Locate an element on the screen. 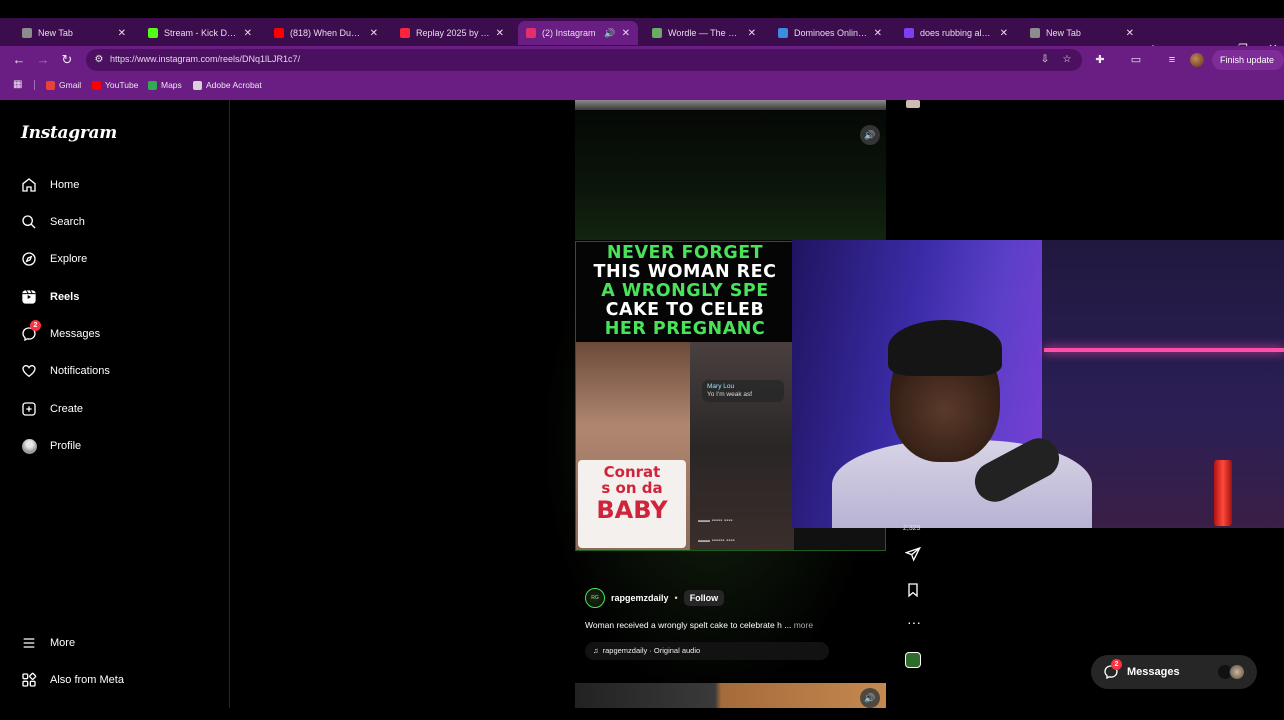 The width and height of the screenshot is (1284, 720). bookmark-maps: Maps is located at coordinates (165, 85).